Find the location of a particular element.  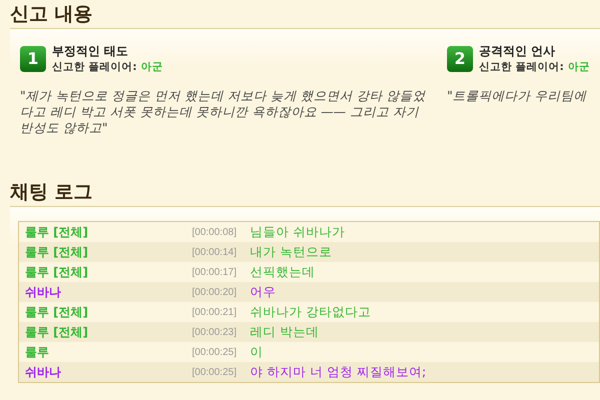

timestamp: [00:00:17] is located at coordinates (215, 272).